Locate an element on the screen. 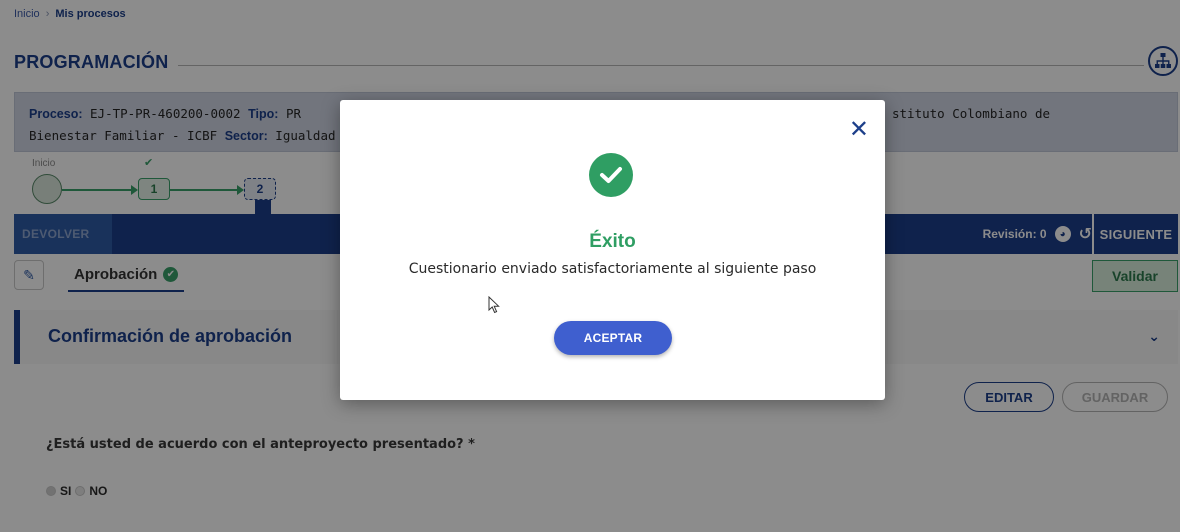 Image resolution: width=1180 pixels, height=532 pixels. dialog-heading: Éxito is located at coordinates (612, 241).